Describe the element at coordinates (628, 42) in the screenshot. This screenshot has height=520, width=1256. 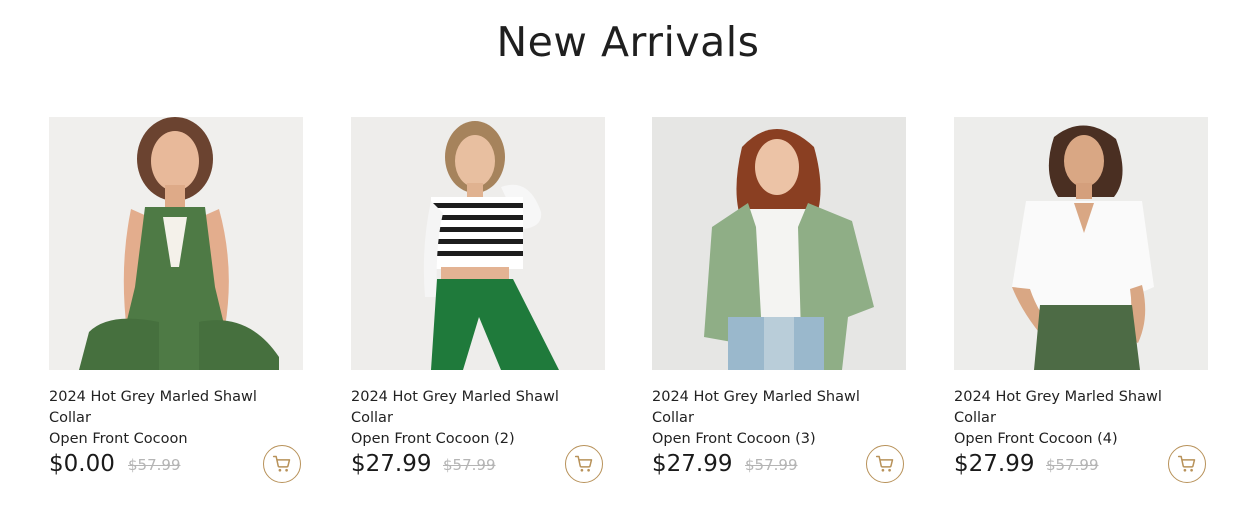
I see `section-title: New Arrivals` at that location.